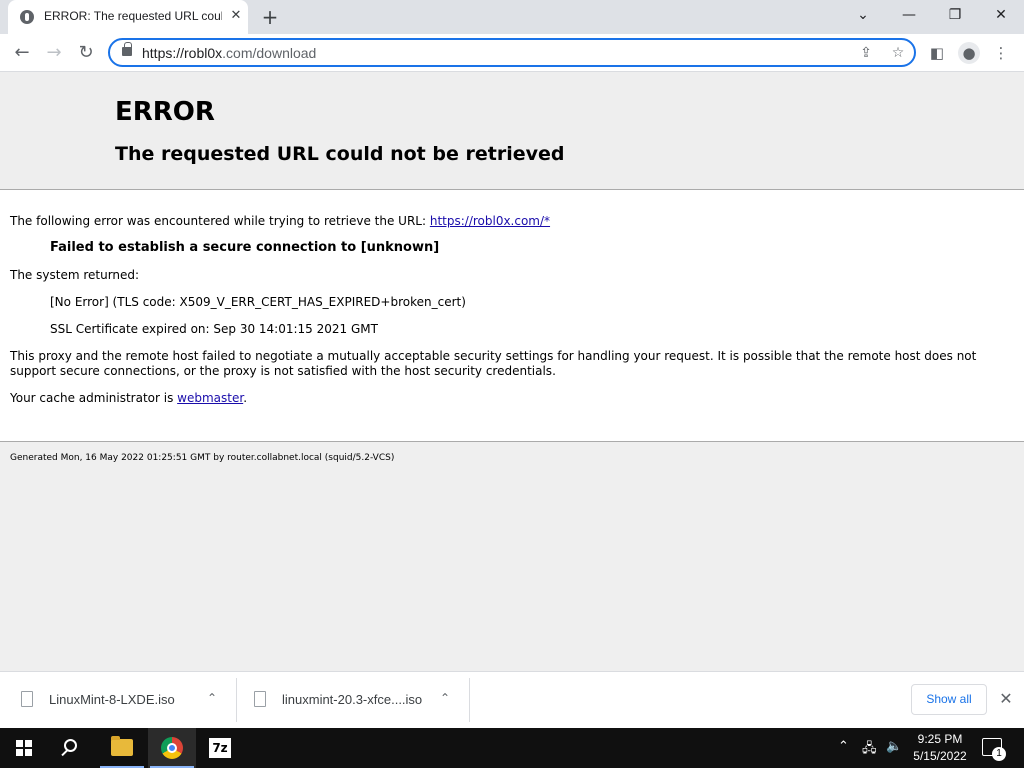 Image resolution: width=1024 pixels, height=768 pixels. Describe the element at coordinates (940, 739) in the screenshot. I see `clock-time: 9:25 PM` at that location.